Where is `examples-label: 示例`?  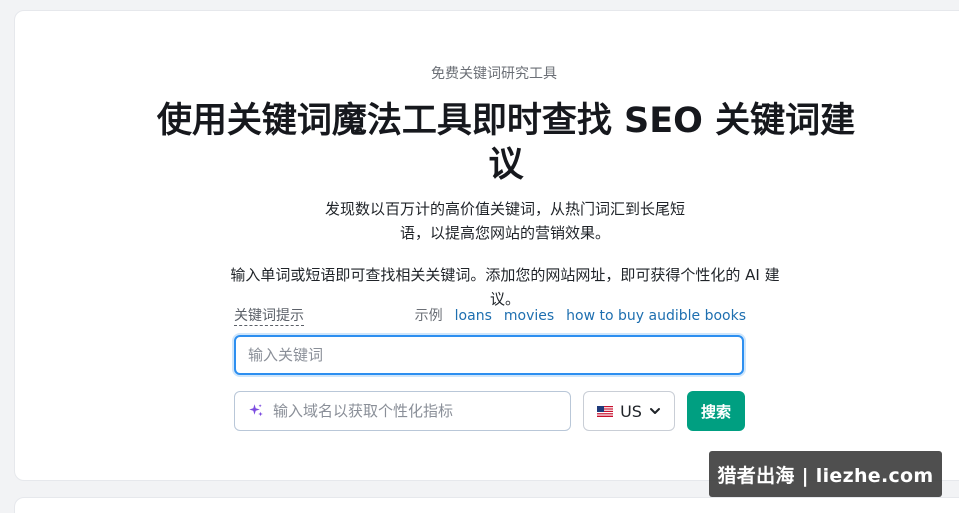 examples-label: 示例 is located at coordinates (428, 316).